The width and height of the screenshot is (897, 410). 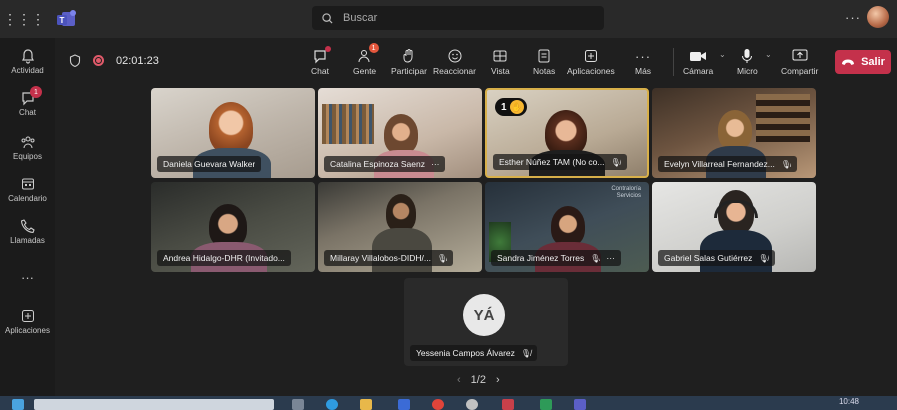 I want to click on participant-name-tag: Daniela Guevara Walker, so click(x=209, y=164).